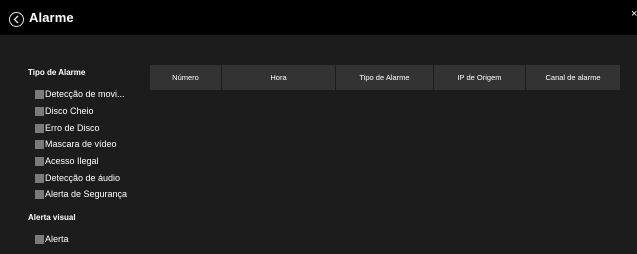 The image size is (637, 254). I want to click on filter-label: Alerta, so click(57, 239).